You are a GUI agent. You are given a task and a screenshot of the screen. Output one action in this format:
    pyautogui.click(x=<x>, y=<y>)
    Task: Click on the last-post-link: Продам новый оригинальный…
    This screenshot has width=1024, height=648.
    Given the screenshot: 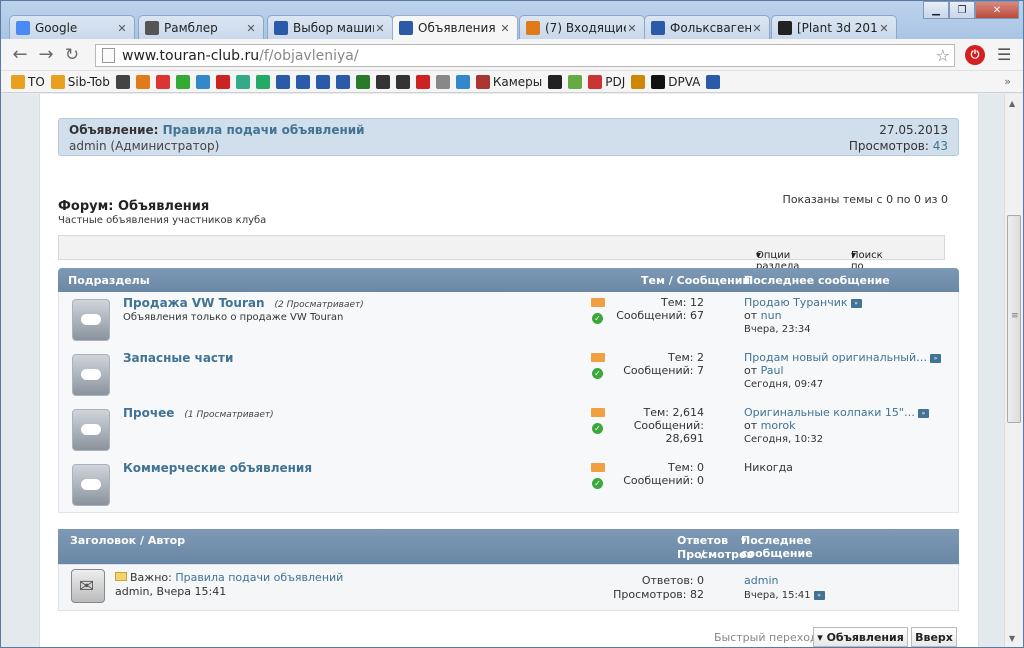 What is the action you would take?
    pyautogui.click(x=835, y=357)
    